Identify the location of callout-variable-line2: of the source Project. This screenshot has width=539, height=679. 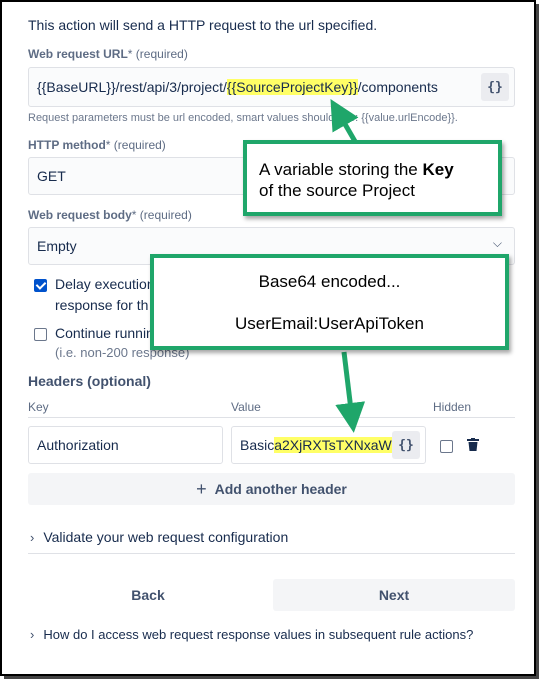
(337, 190).